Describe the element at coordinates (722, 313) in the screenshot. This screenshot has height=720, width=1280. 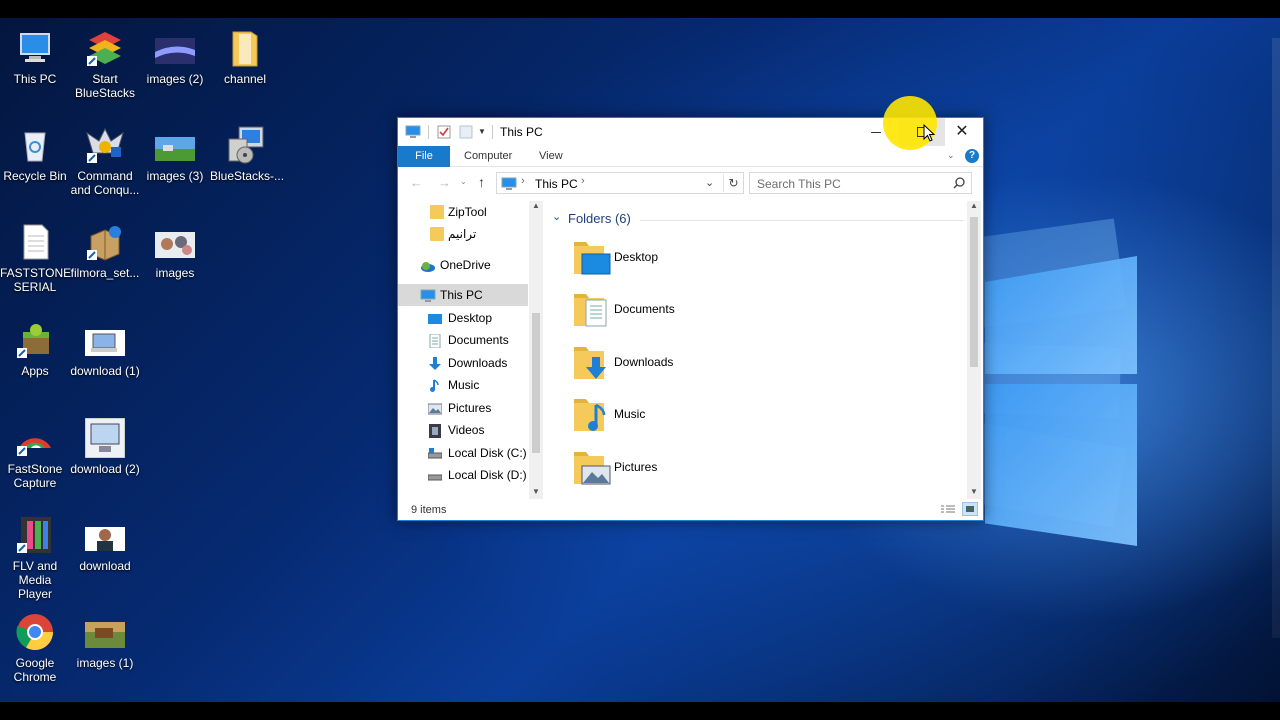
I see `folder-item-documents: Documents` at that location.